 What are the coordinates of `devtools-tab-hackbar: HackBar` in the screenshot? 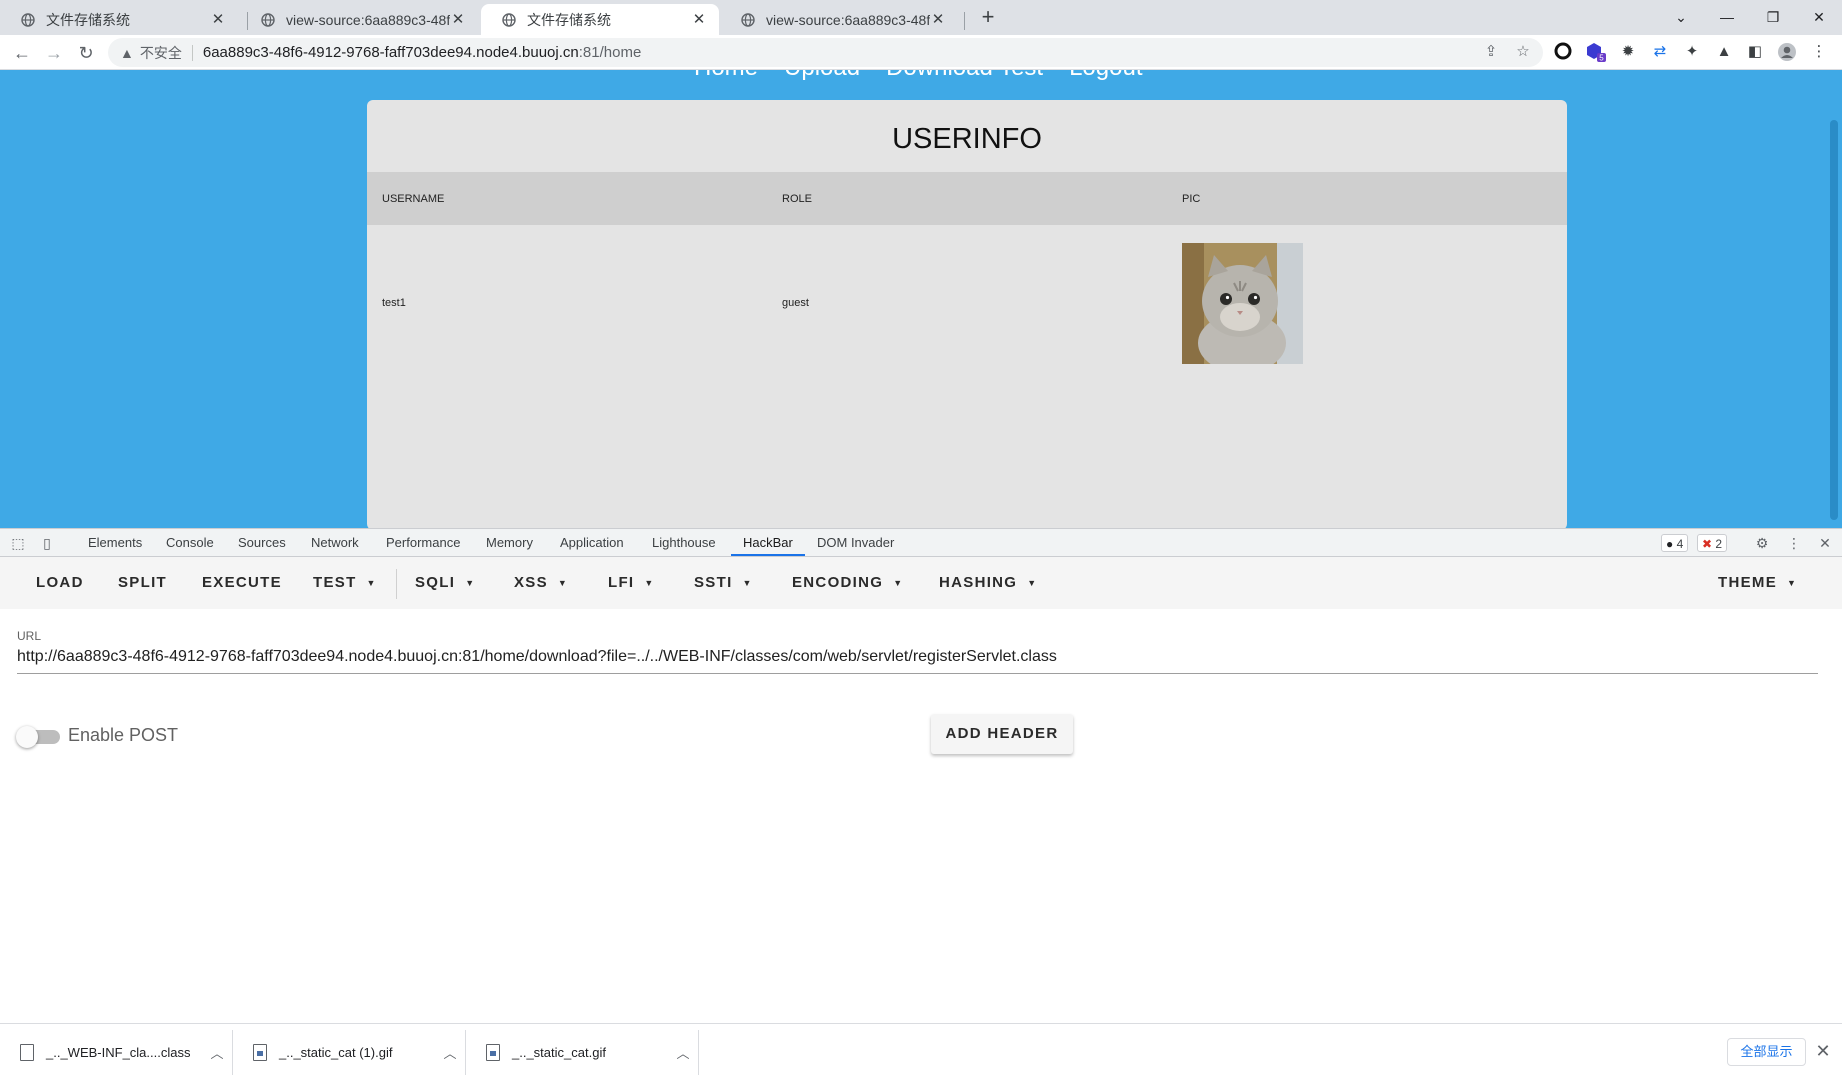 It's located at (768, 542).